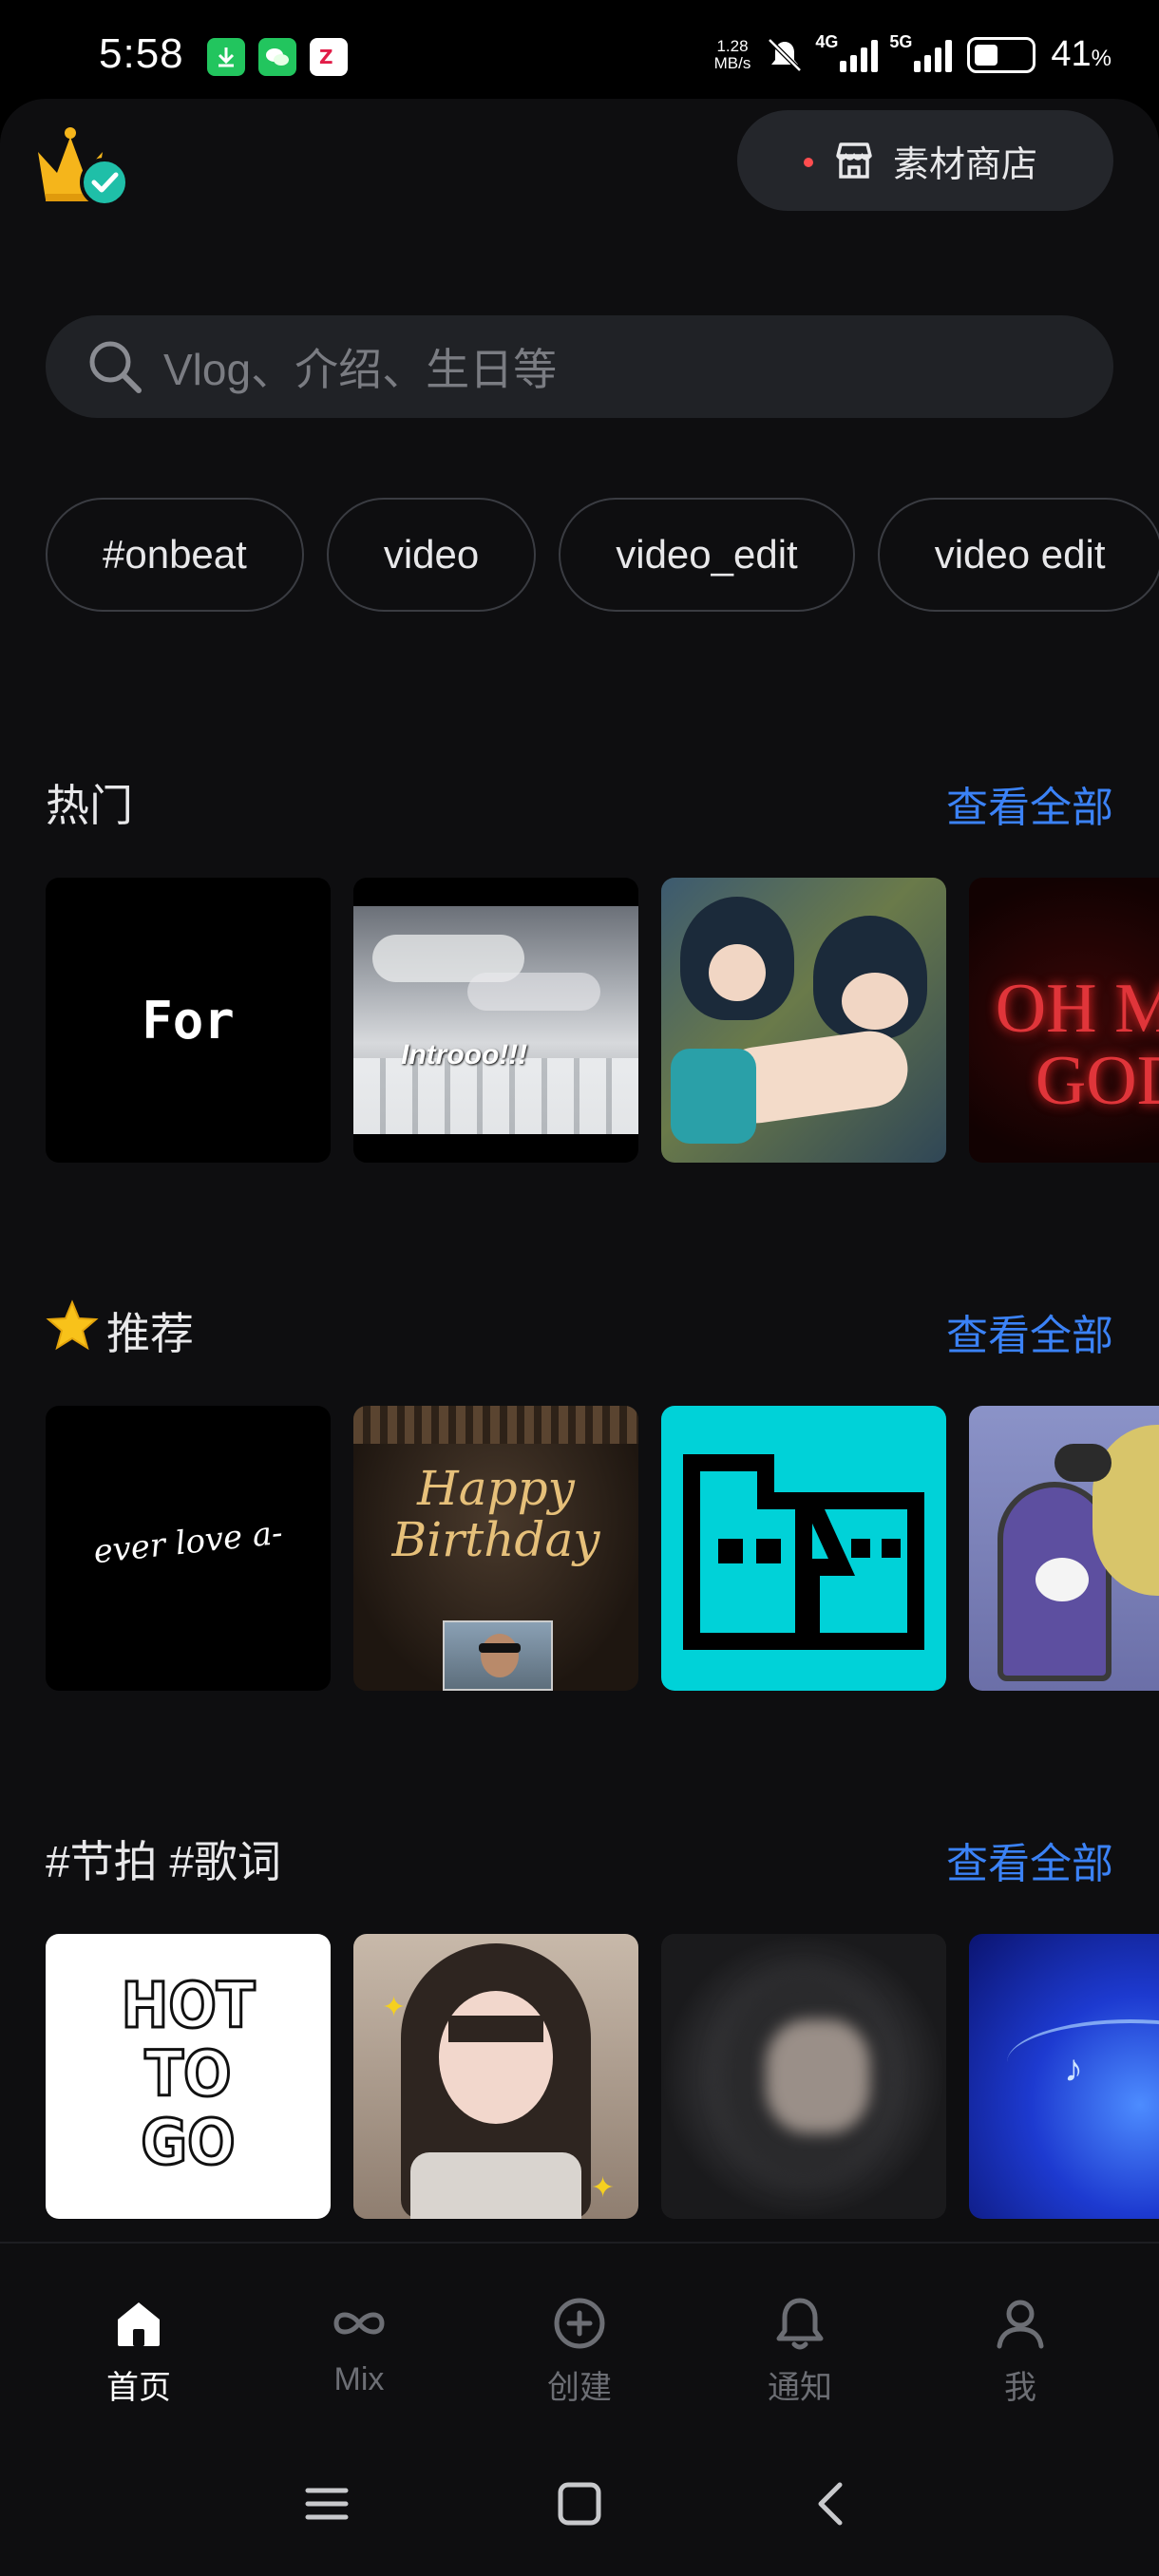 The height and width of the screenshot is (2576, 1159). I want to click on back-icon, so click(832, 2503).